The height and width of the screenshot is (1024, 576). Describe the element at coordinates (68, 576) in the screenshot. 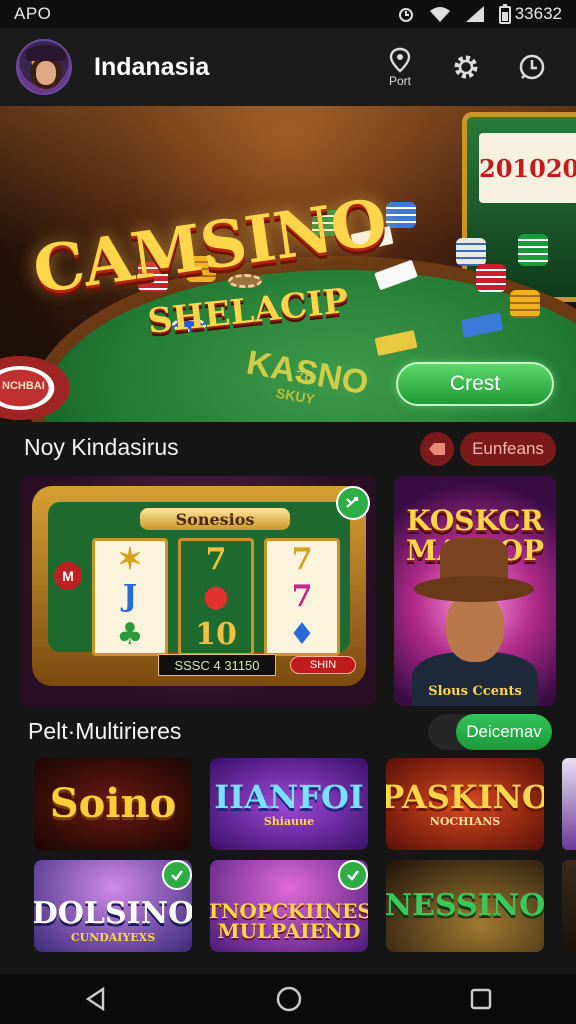

I see `side-chip: M` at that location.